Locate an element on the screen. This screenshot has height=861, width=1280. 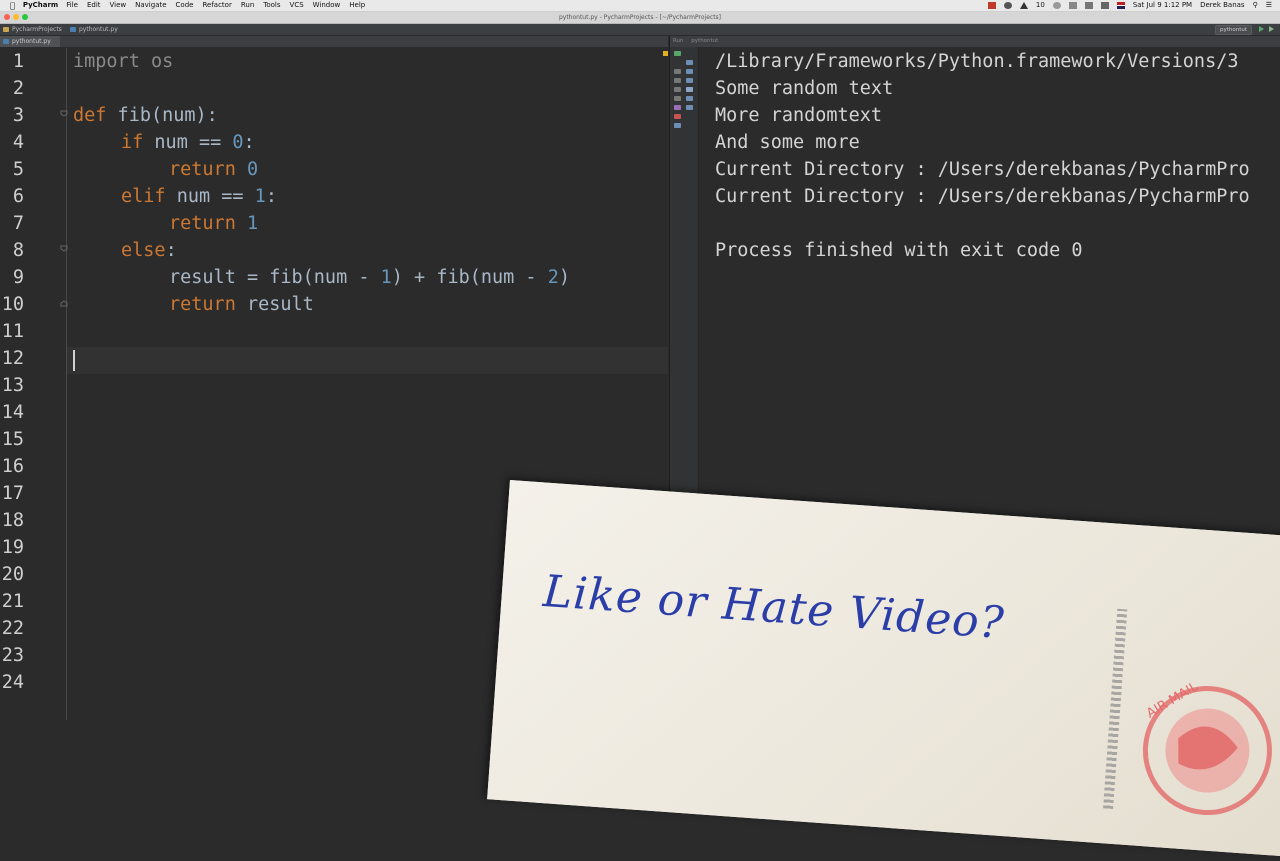
menu-view: View is located at coordinates (118, 5).